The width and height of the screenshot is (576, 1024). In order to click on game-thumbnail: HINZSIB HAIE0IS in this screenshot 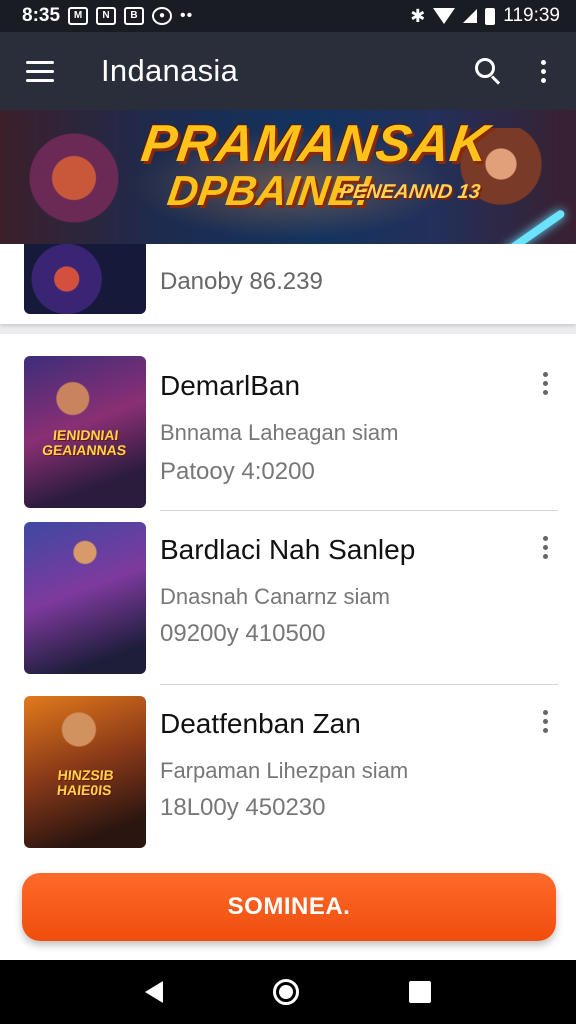, I will do `click(85, 772)`.